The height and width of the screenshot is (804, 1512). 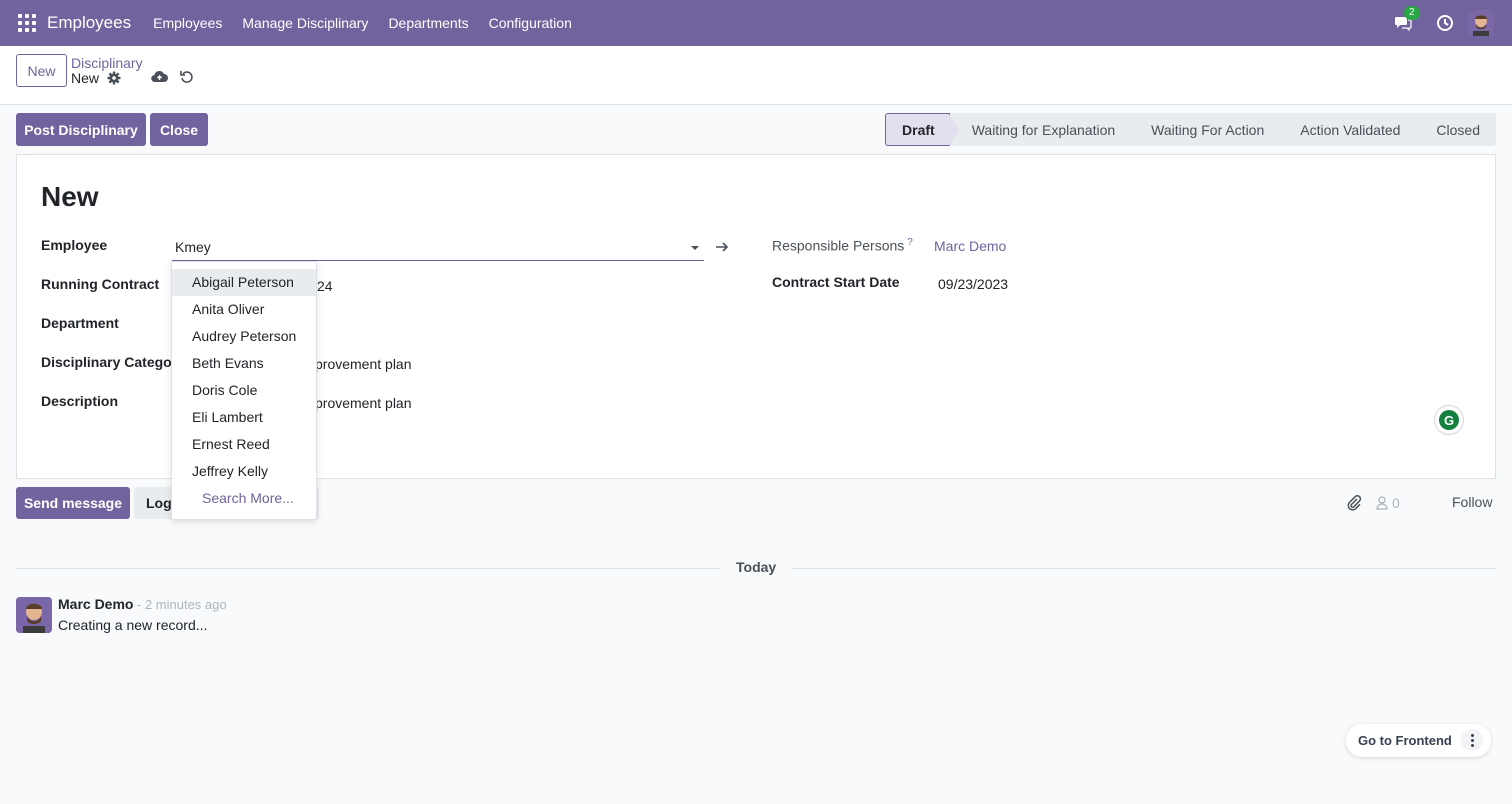 What do you see at coordinates (187, 23) in the screenshot?
I see `nav-employees: Employees` at bounding box center [187, 23].